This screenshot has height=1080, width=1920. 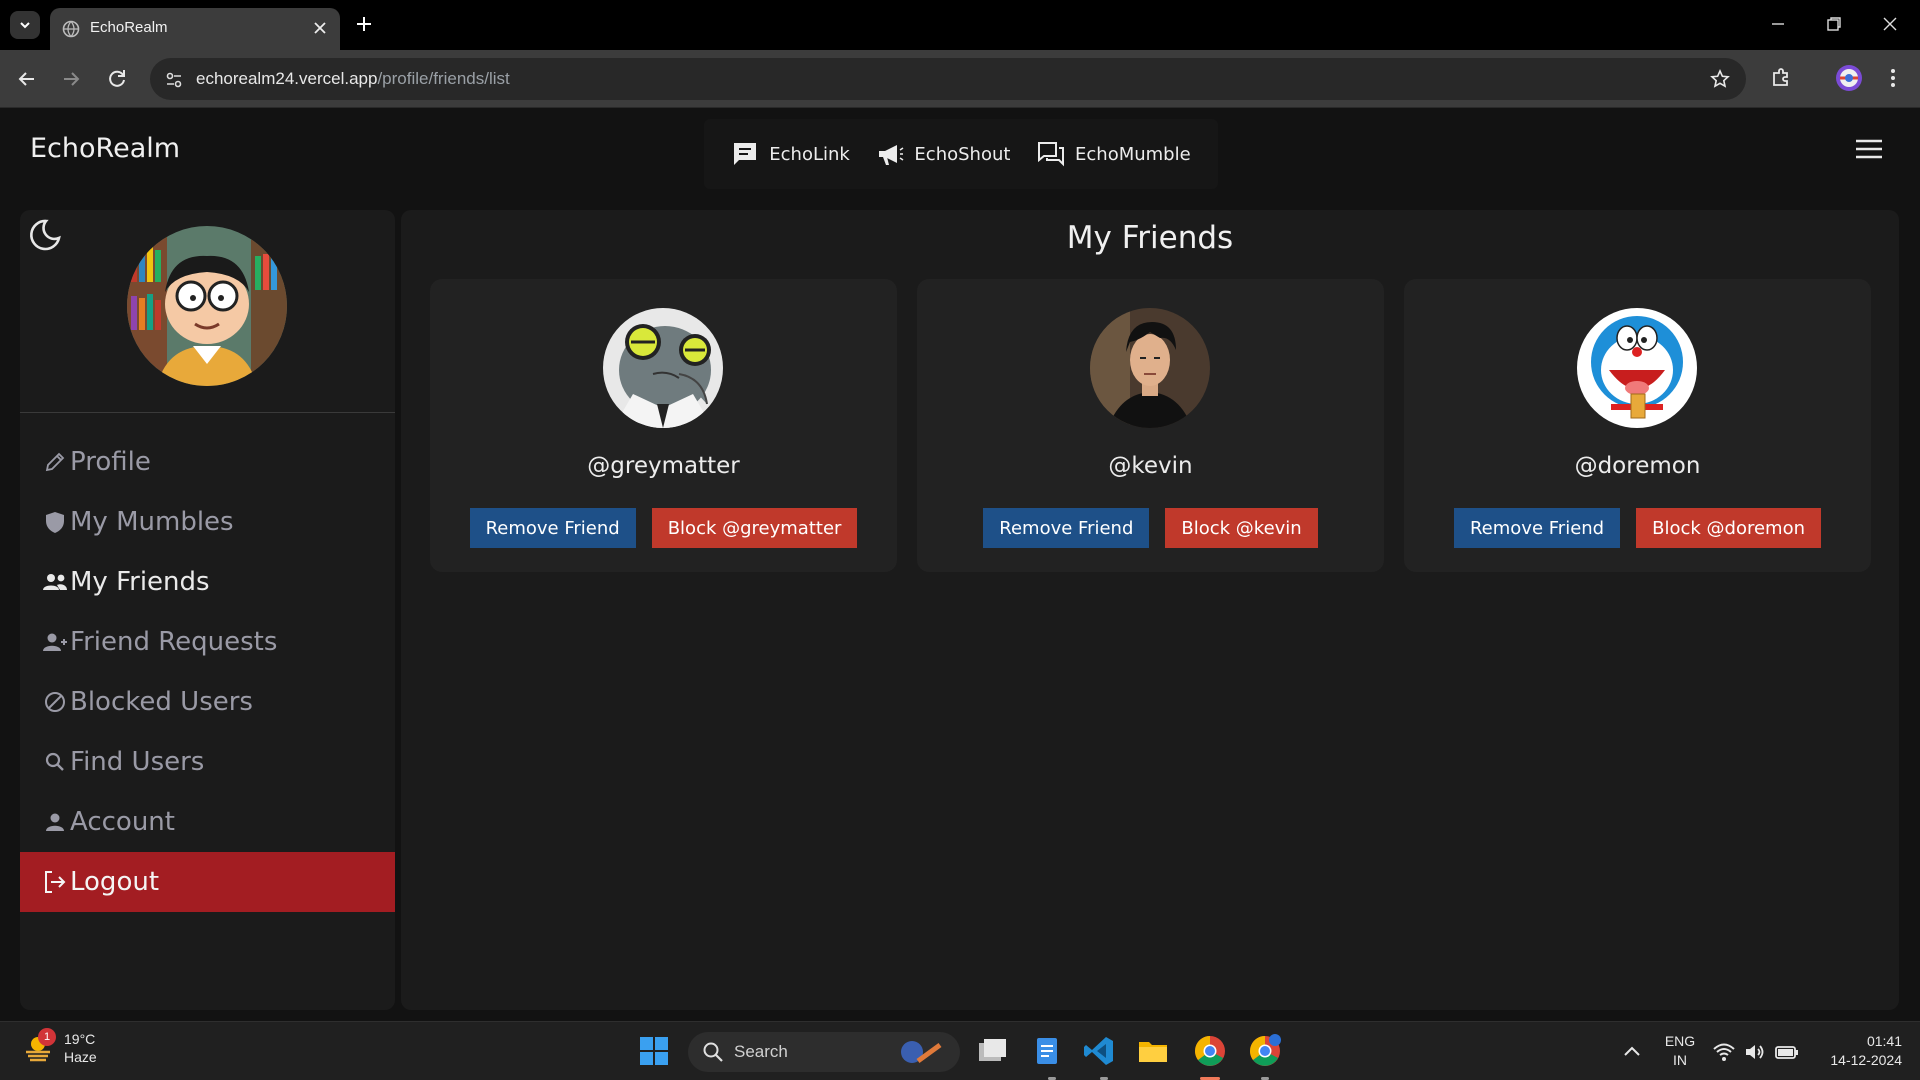 I want to click on friend-actions: Remove Friend Block @kevin, so click(x=1150, y=528).